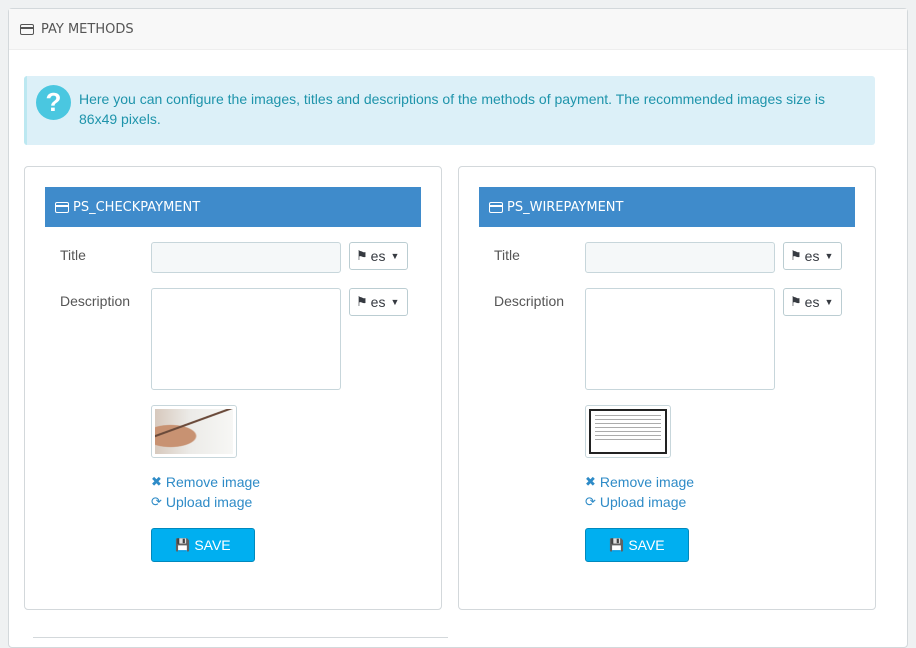 Image resolution: width=916 pixels, height=648 pixels. What do you see at coordinates (233, 207) in the screenshot?
I see `module-header: PS_CHECKPAYMENT` at bounding box center [233, 207].